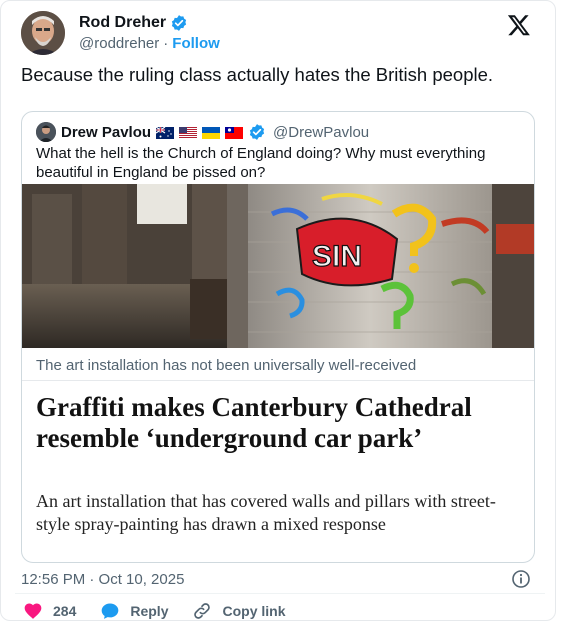 The height and width of the screenshot is (621, 568). Describe the element at coordinates (196, 43) in the screenshot. I see `follow-button: Follow` at that location.